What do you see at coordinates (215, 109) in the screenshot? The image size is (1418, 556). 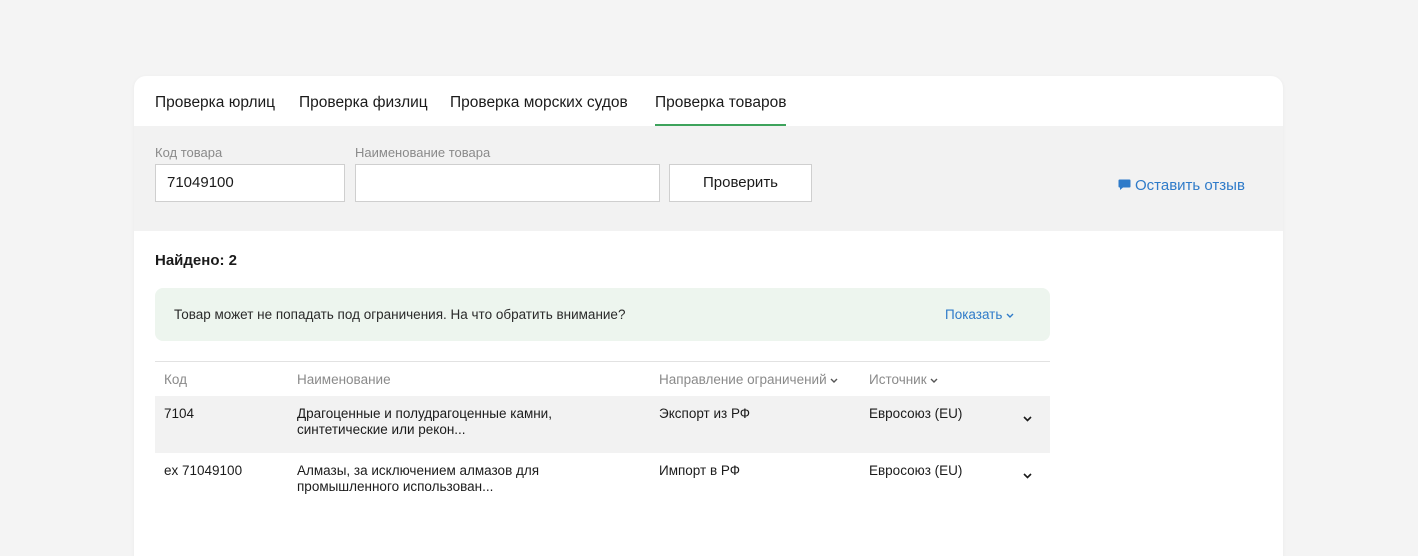 I see `tab-legal-entities: Проверка юрлиц` at bounding box center [215, 109].